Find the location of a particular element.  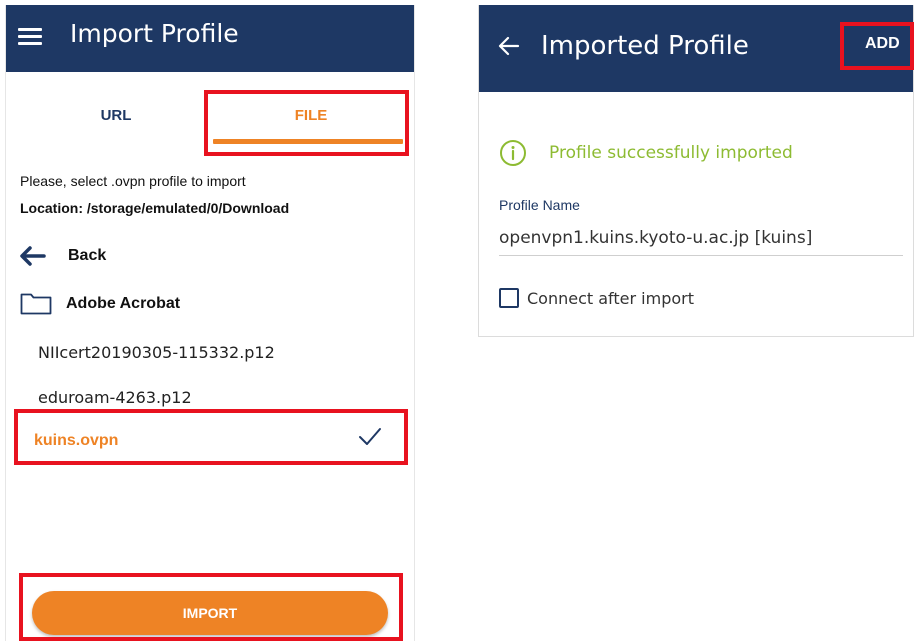

connect-after-import-checkbox is located at coordinates (509, 298).